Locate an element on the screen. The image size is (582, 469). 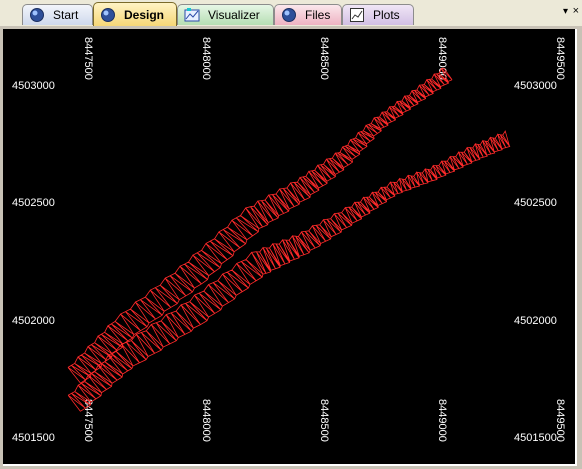
tab-start: Start is located at coordinates (57, 14).